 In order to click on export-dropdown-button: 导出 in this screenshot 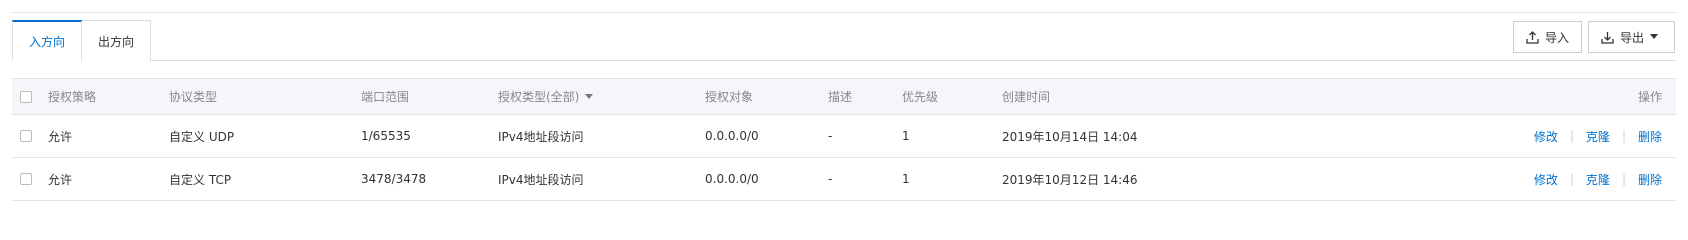, I will do `click(1631, 37)`.